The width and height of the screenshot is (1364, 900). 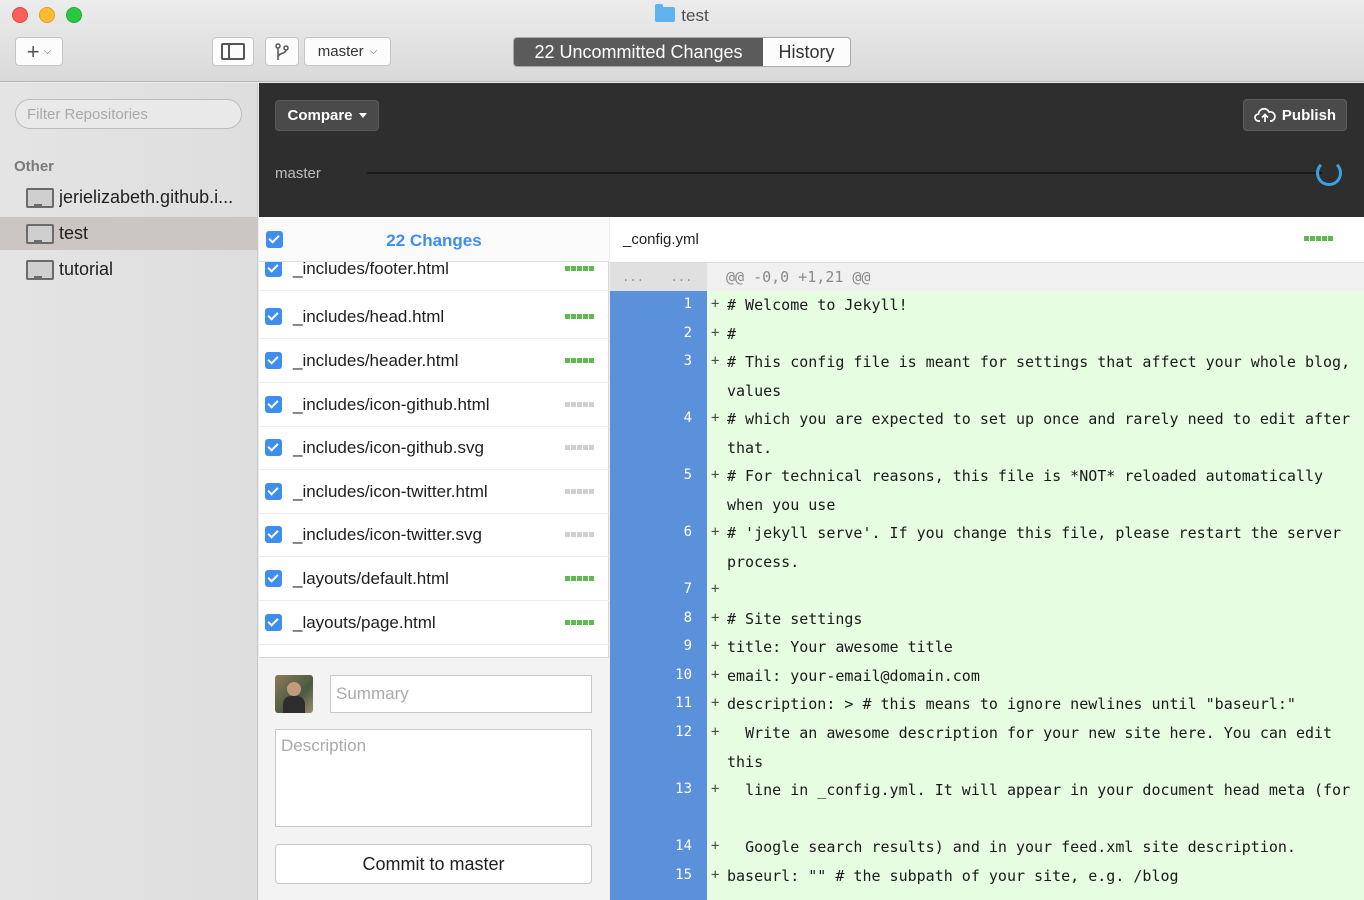 I want to click on line-number: 5, so click(x=687, y=475).